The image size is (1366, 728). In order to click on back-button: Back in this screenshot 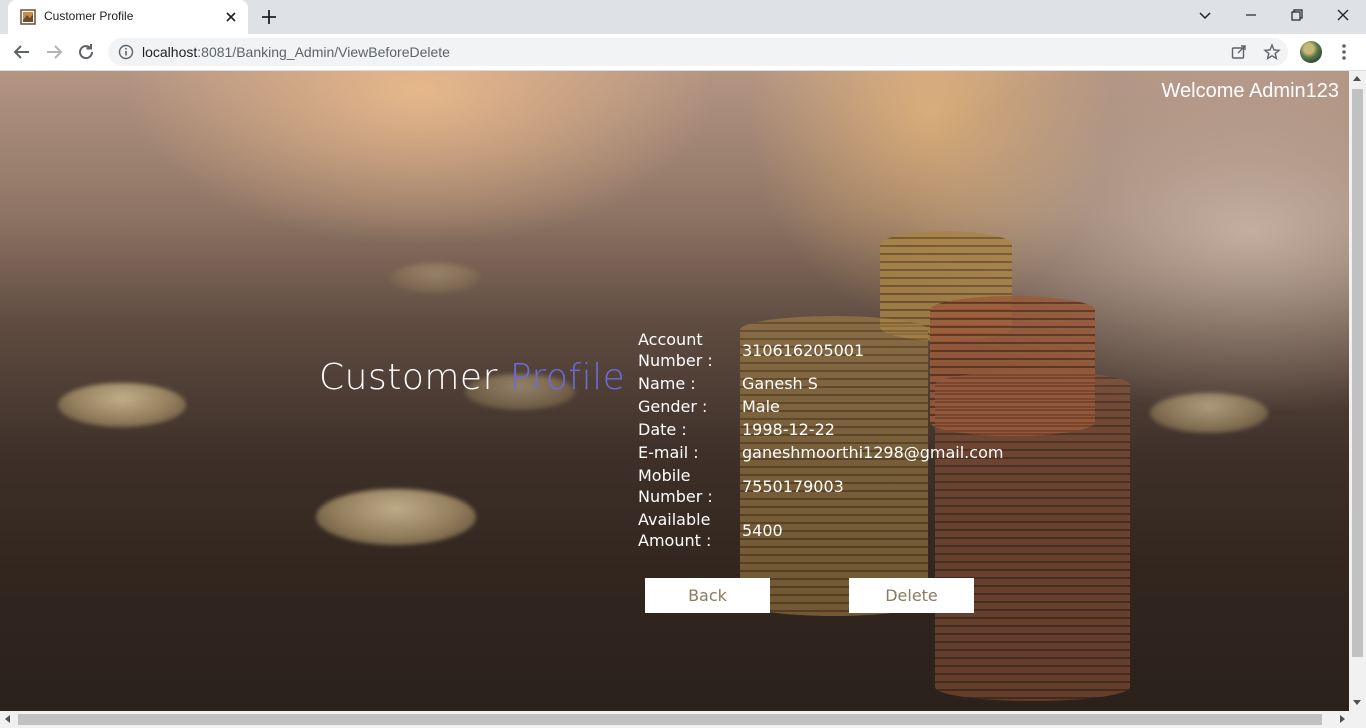, I will do `click(707, 595)`.